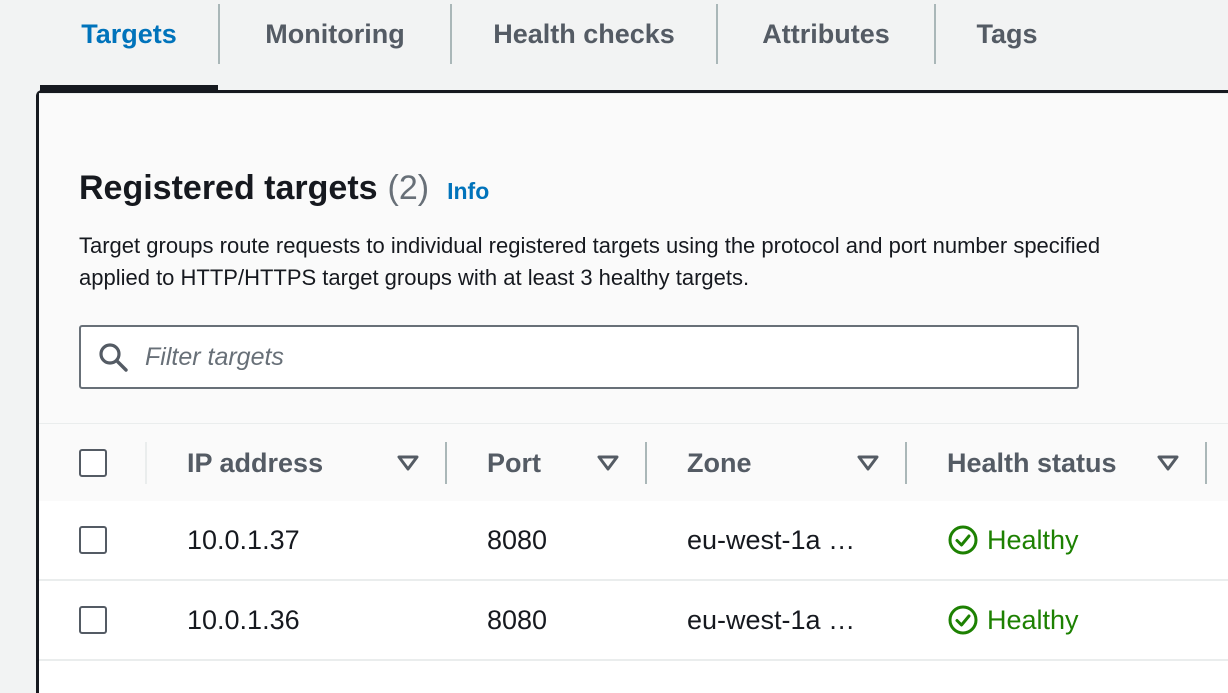 Image resolution: width=1228 pixels, height=693 pixels. What do you see at coordinates (255, 463) in the screenshot?
I see `column-header-ip-address: IP address` at bounding box center [255, 463].